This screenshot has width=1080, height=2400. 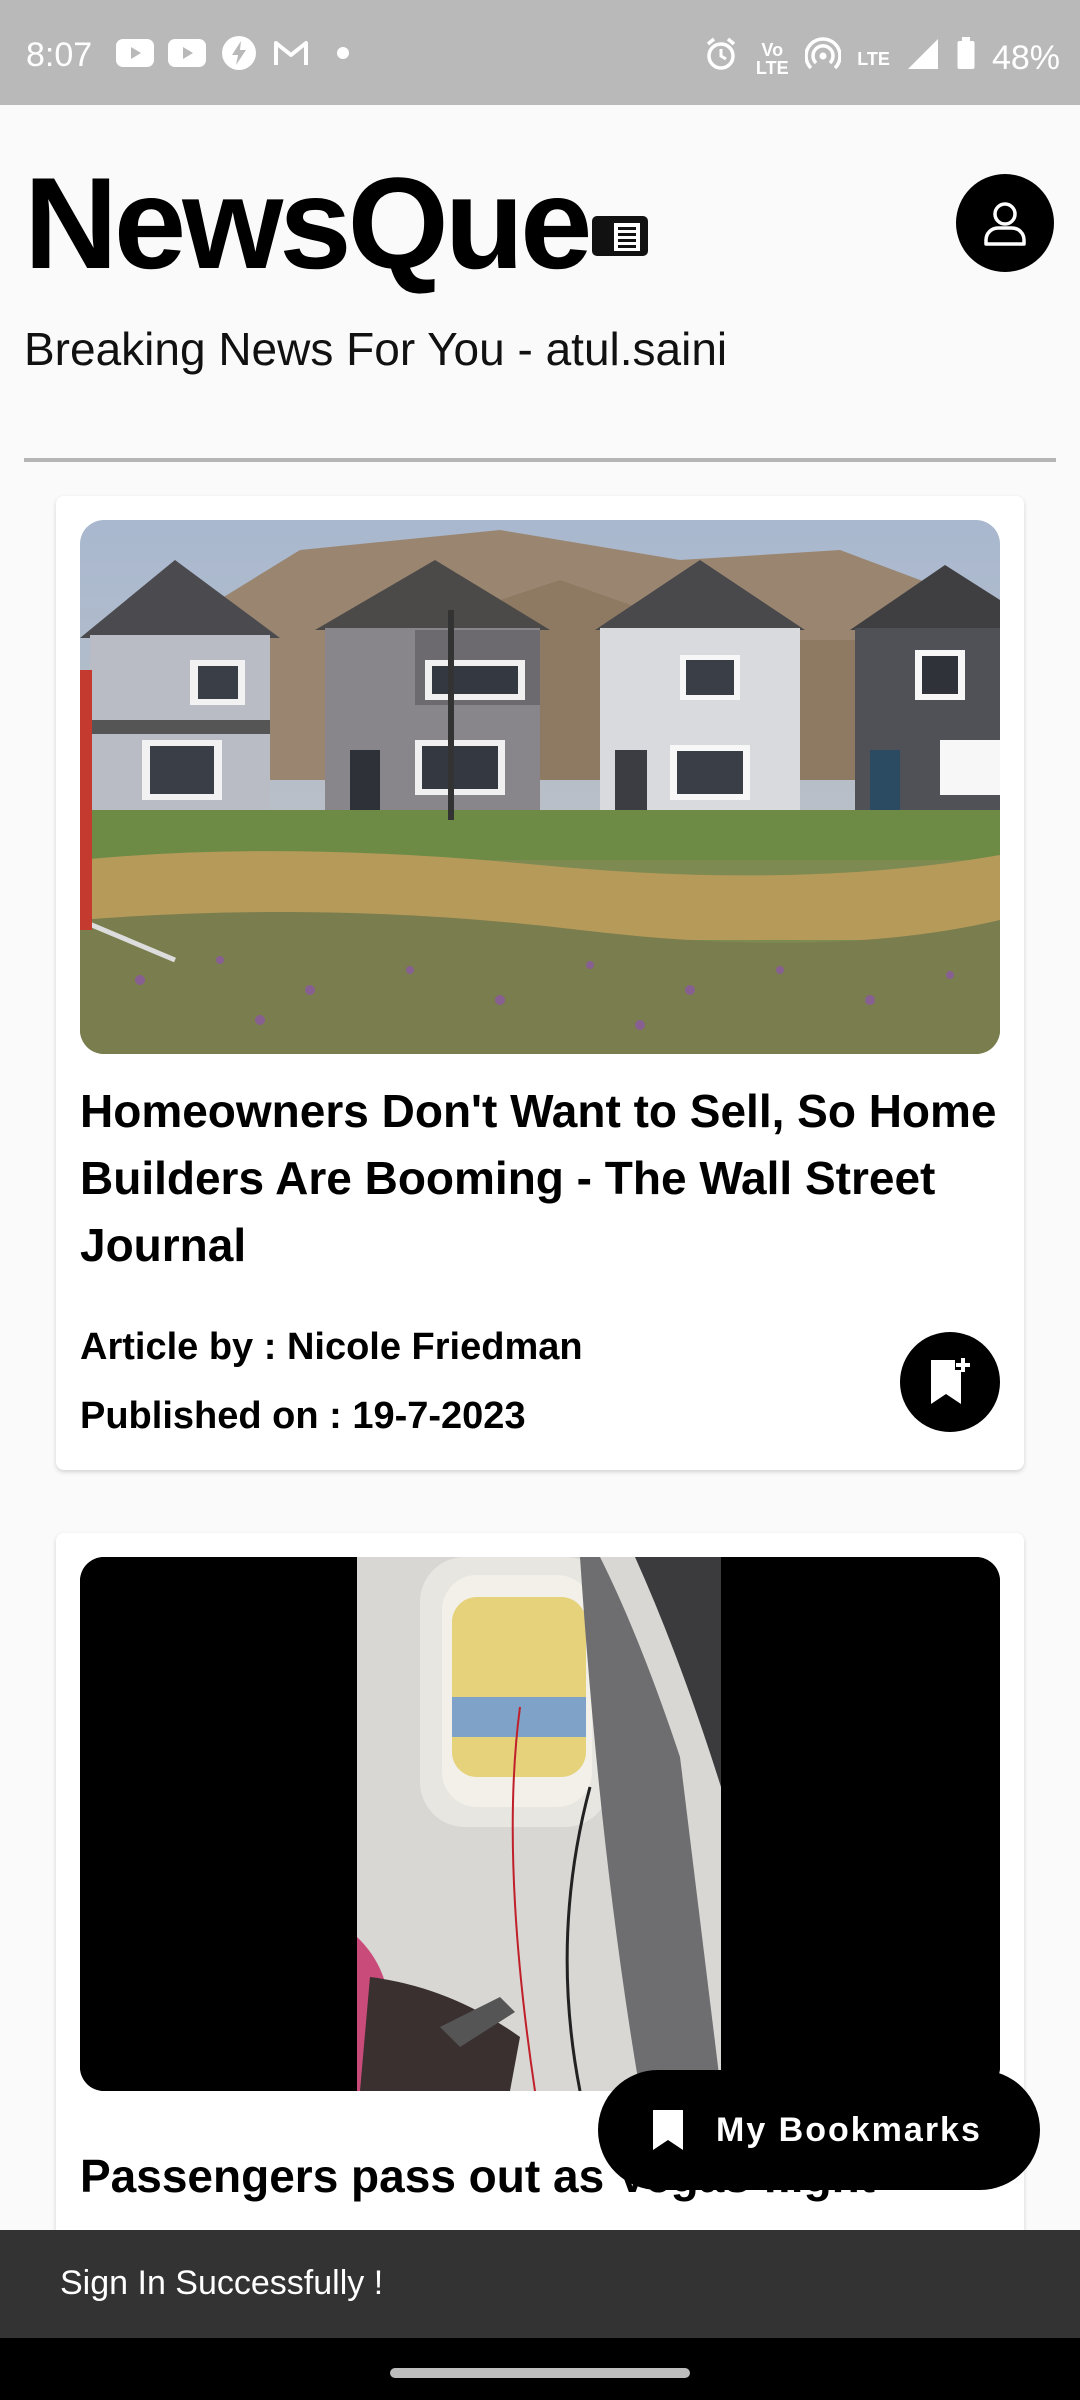 What do you see at coordinates (59, 55) in the screenshot?
I see `status-time: 8:07` at bounding box center [59, 55].